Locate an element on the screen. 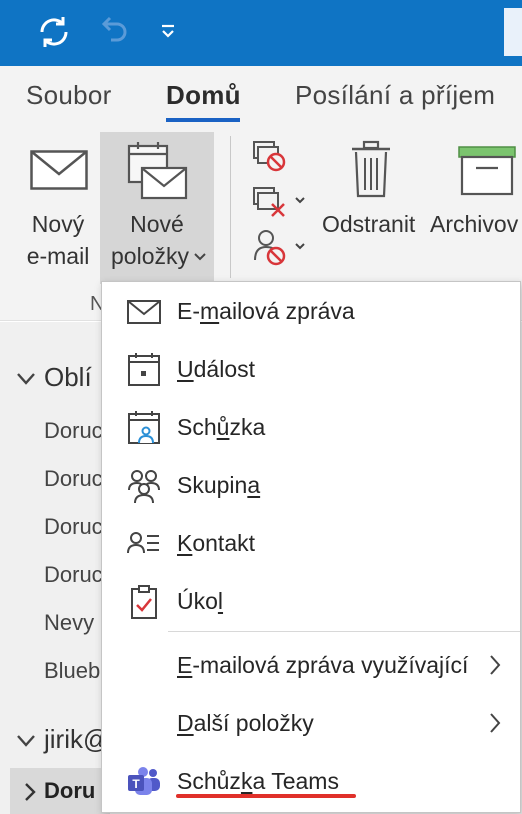 The width and height of the screenshot is (522, 814). menu-item-teams-meeting: T Schůzka Teams is located at coordinates (311, 782).